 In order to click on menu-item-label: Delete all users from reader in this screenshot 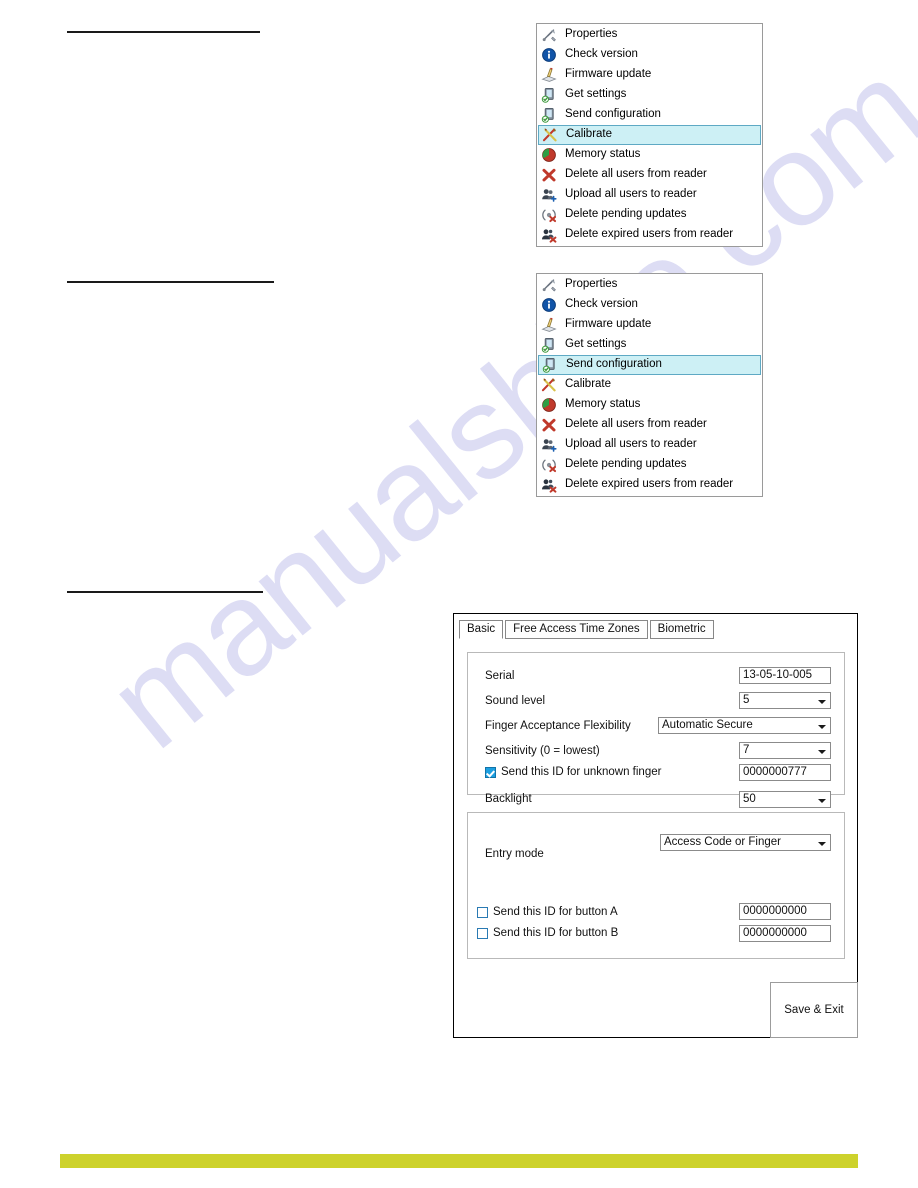, I will do `click(636, 424)`.